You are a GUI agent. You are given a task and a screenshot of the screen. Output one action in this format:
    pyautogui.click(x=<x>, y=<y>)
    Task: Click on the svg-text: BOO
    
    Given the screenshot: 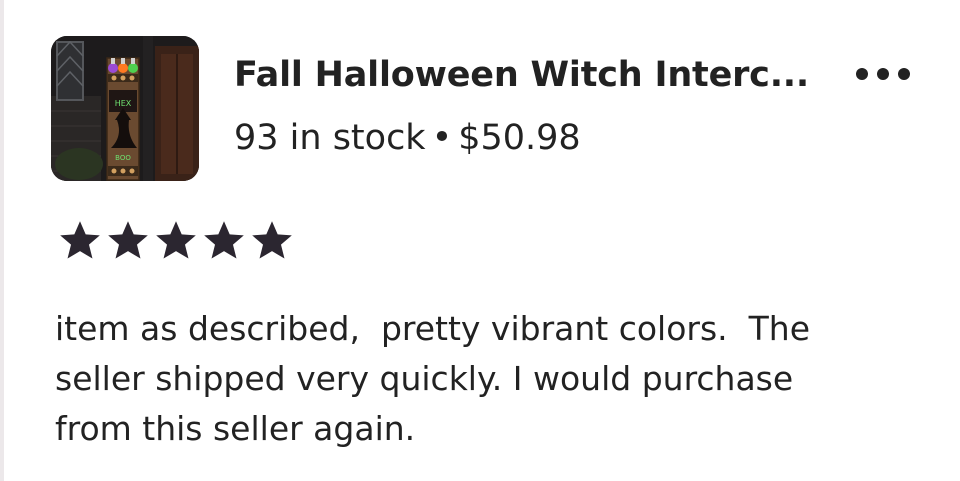 What is the action you would take?
    pyautogui.click(x=123, y=158)
    